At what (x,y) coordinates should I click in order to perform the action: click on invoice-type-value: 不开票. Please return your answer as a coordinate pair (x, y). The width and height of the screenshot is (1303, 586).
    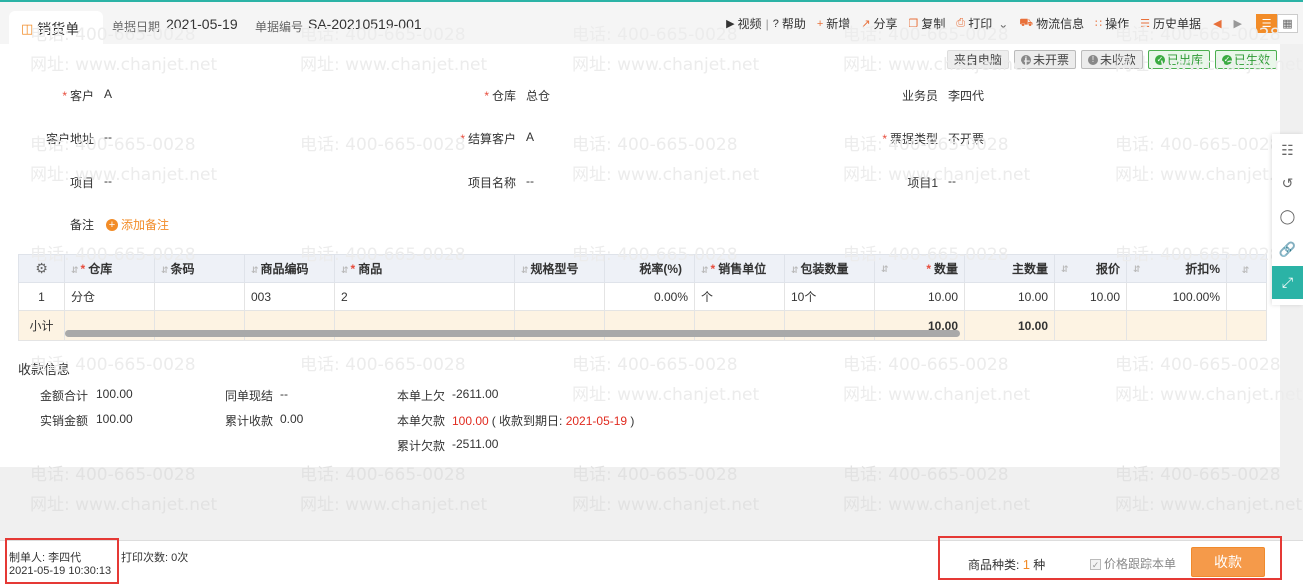
    Looking at the image, I should click on (966, 138).